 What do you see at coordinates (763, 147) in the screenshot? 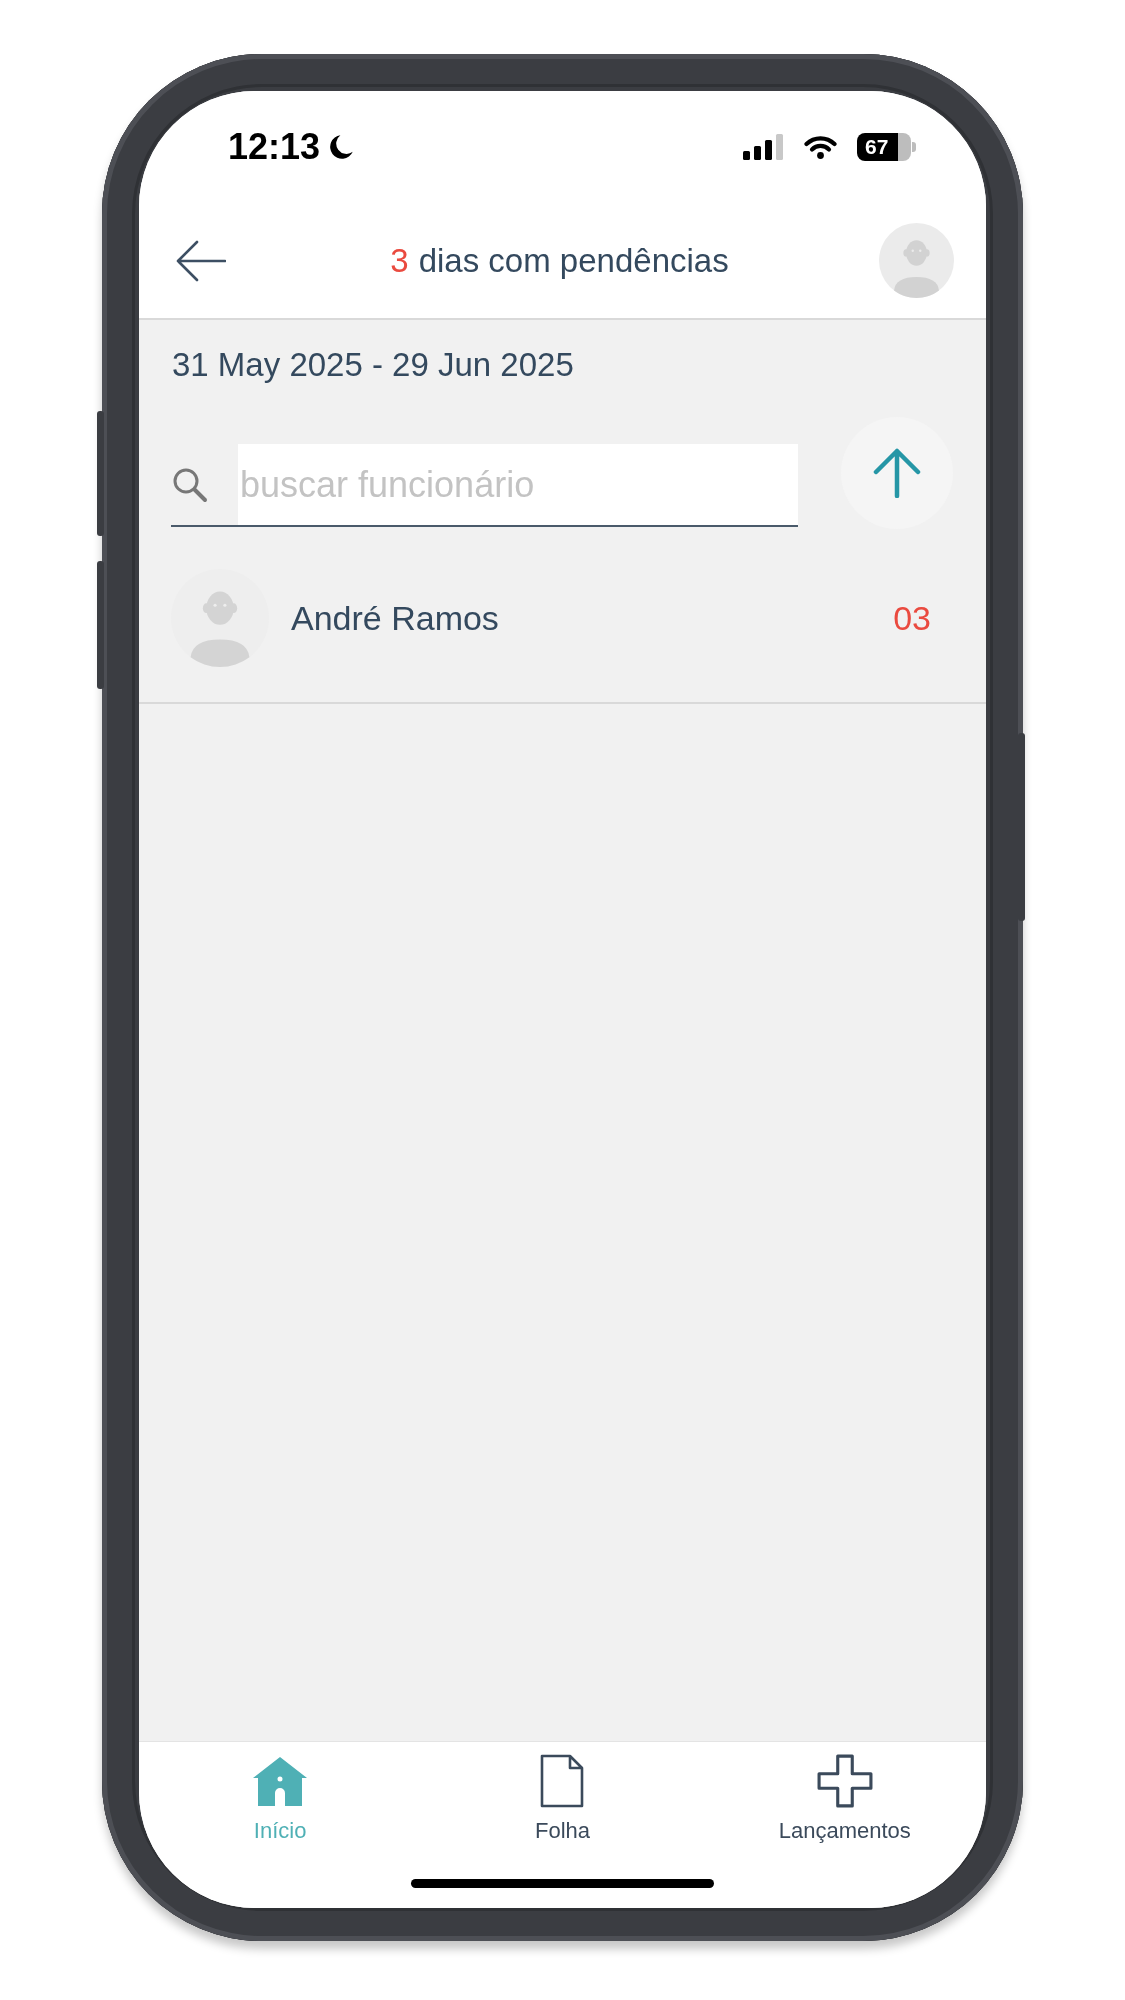
I see `signal-icon` at bounding box center [763, 147].